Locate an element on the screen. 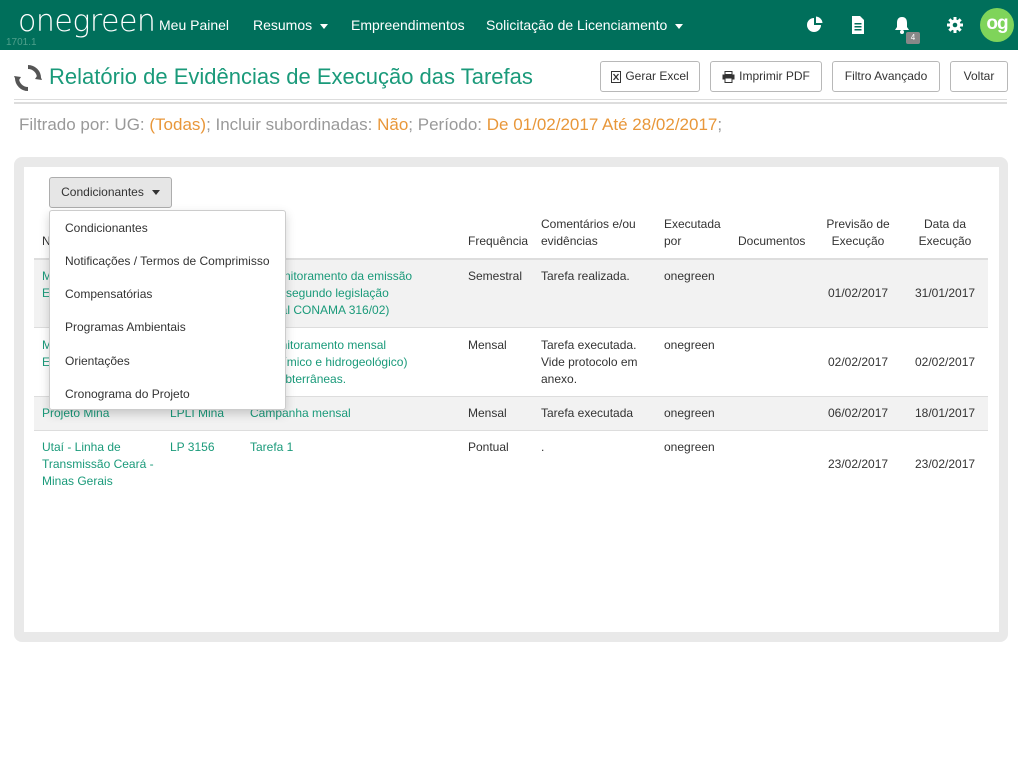 This screenshot has width=1018, height=764. data-execucao-cell: 23/02/2017 is located at coordinates (945, 464).